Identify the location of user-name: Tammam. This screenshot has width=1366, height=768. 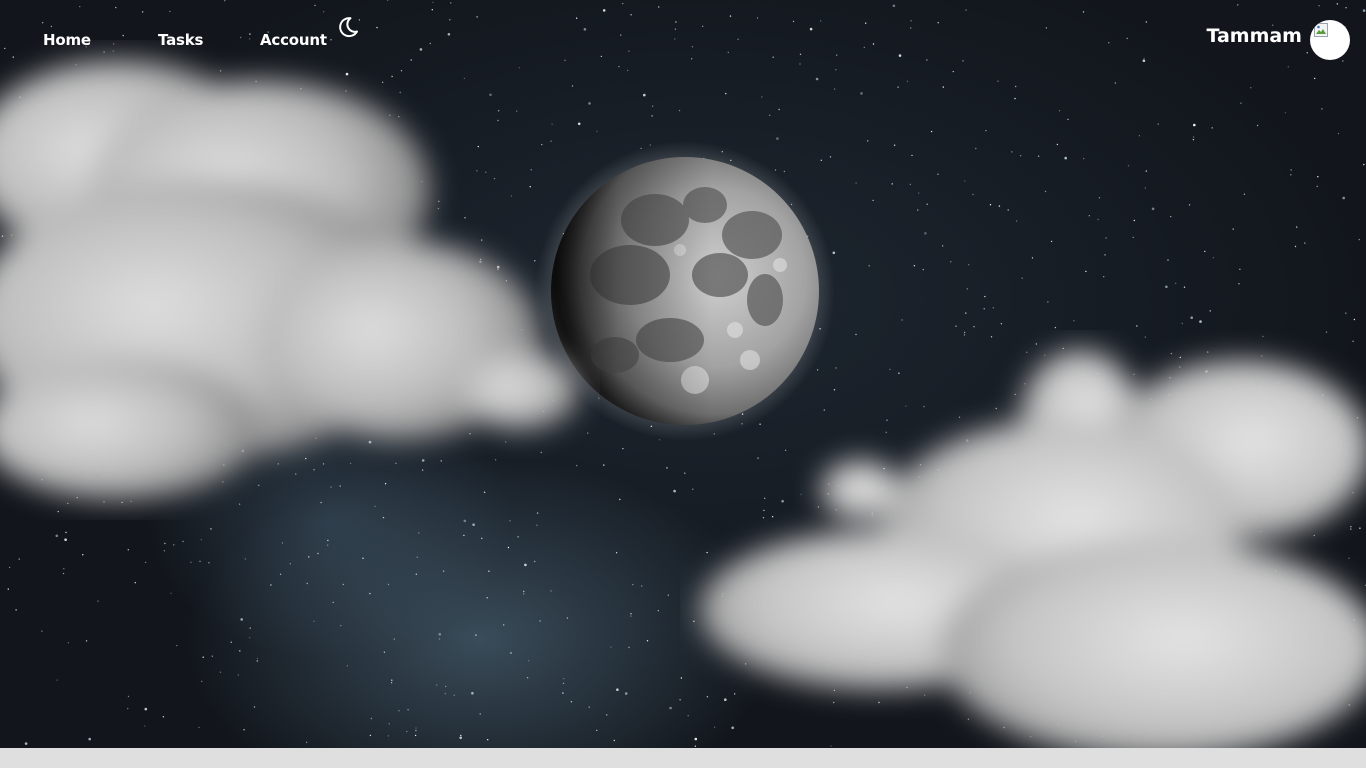
(1254, 36).